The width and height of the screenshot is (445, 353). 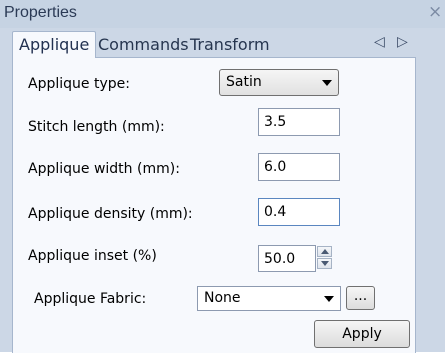 What do you see at coordinates (90, 299) in the screenshot?
I see `applique-fabric-label: Applique Fabric:` at bounding box center [90, 299].